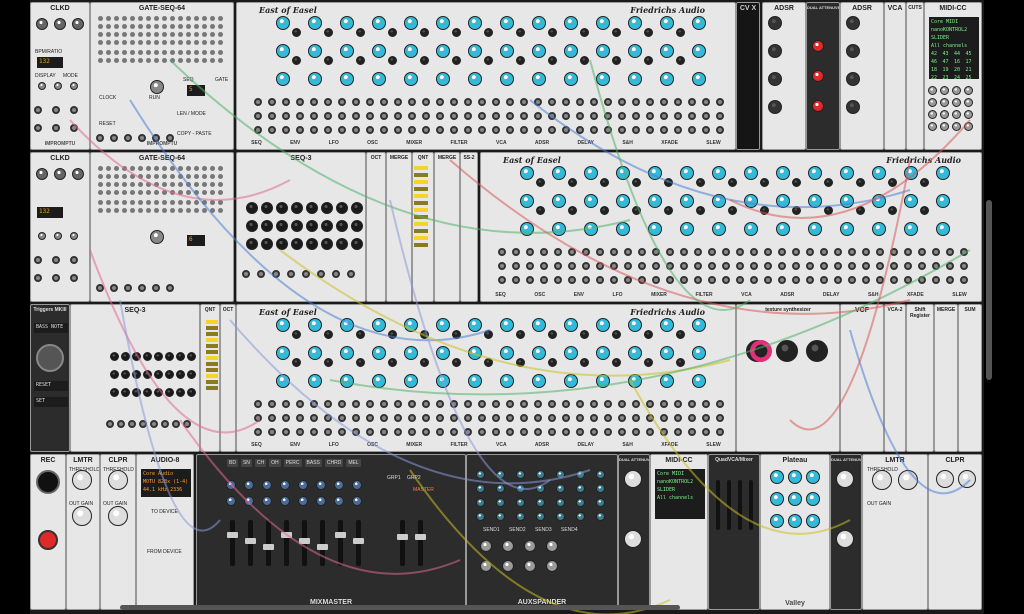  Describe the element at coordinates (400, 607) in the screenshot. I see `scrollbar-horizontal-icon` at that location.